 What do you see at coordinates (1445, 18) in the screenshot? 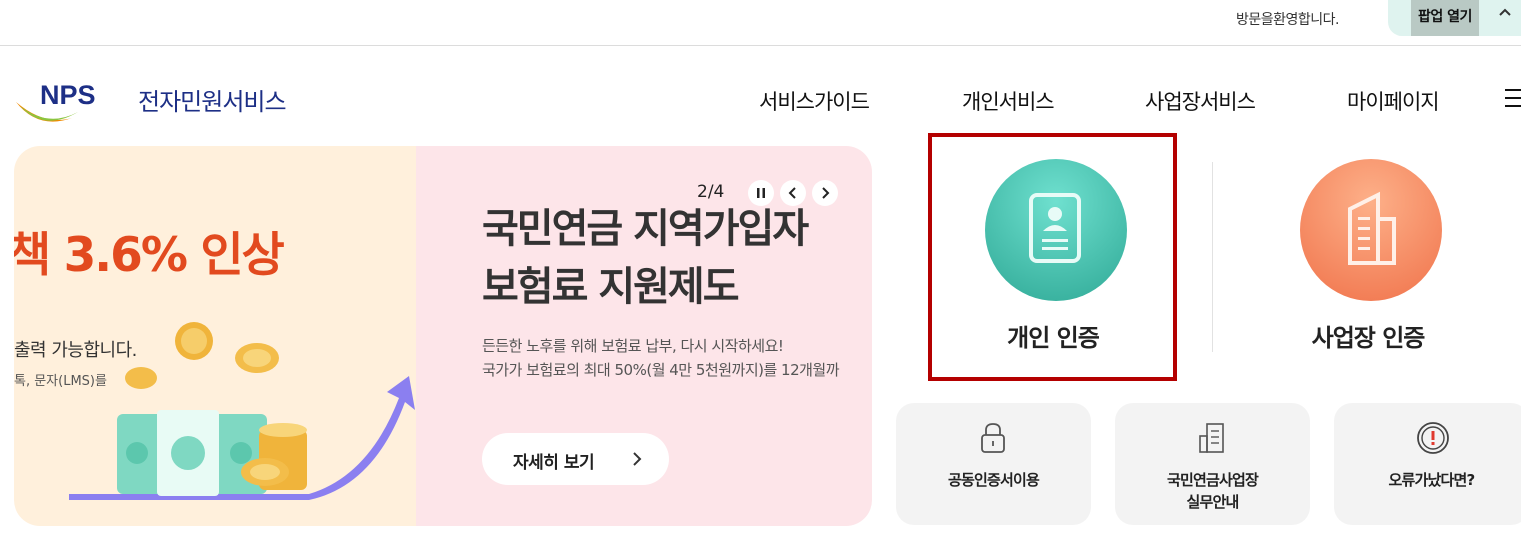
I see `popup-open-button: 팝업 열기` at bounding box center [1445, 18].